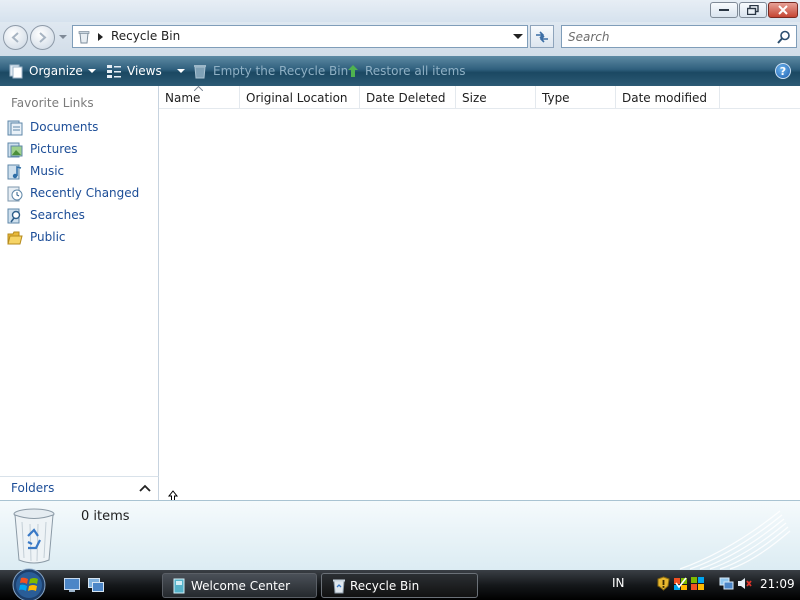  Describe the element at coordinates (105, 516) in the screenshot. I see `item-count: 0 items` at that location.